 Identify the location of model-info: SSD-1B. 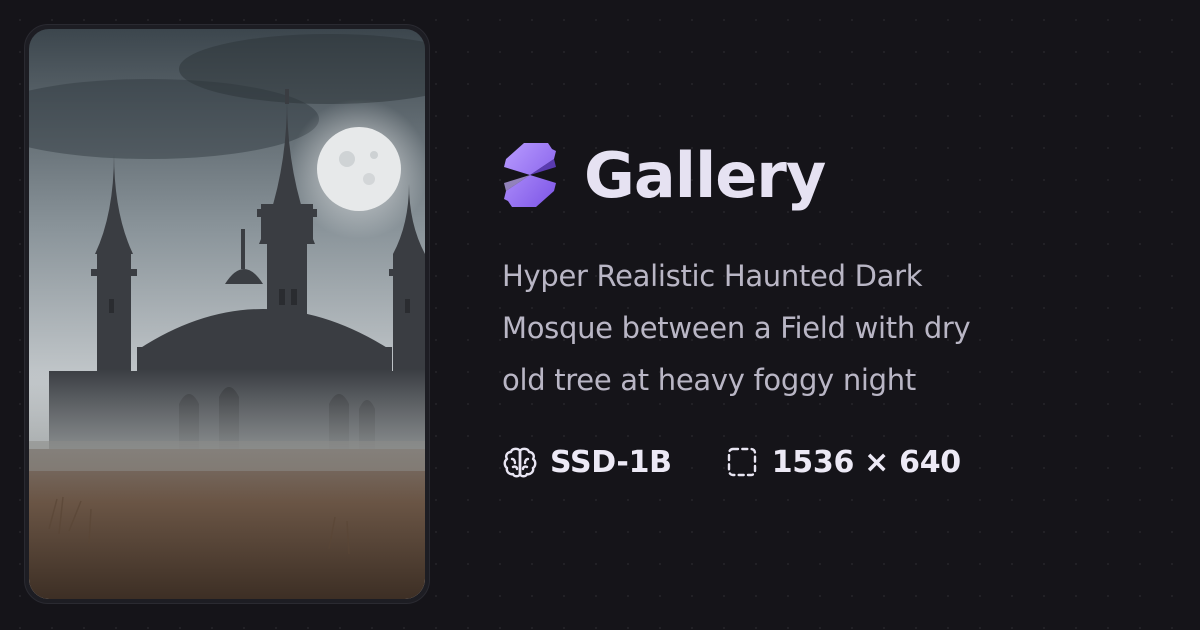
(587, 462).